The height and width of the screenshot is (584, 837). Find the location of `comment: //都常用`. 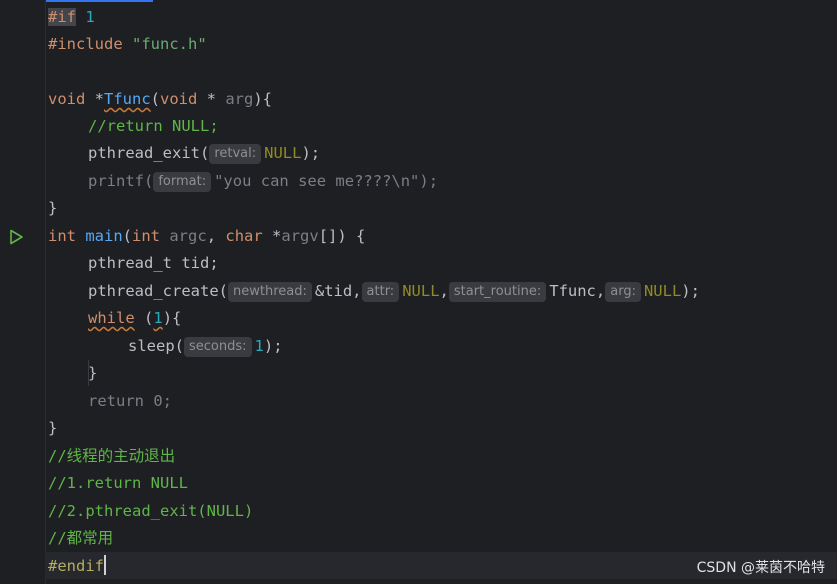

comment: //都常用 is located at coordinates (81, 538).